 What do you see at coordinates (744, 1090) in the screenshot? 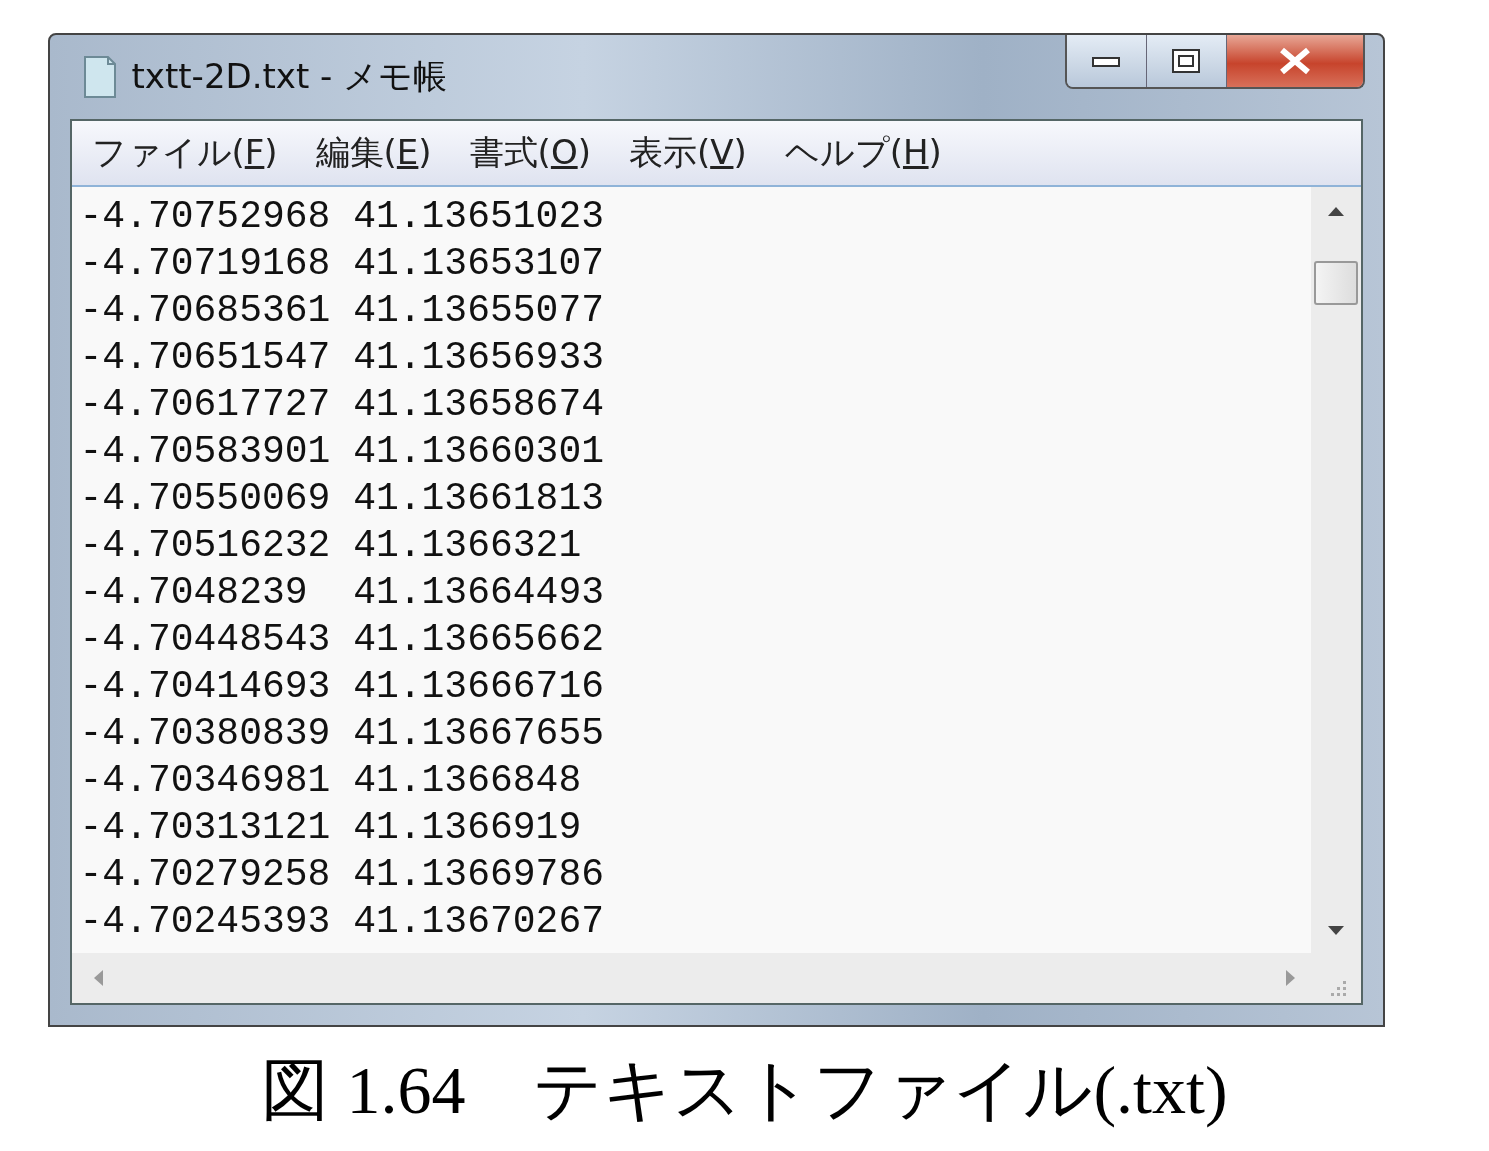
I see `figure-caption: 図 1.64 テキストファイル(.txt)` at bounding box center [744, 1090].